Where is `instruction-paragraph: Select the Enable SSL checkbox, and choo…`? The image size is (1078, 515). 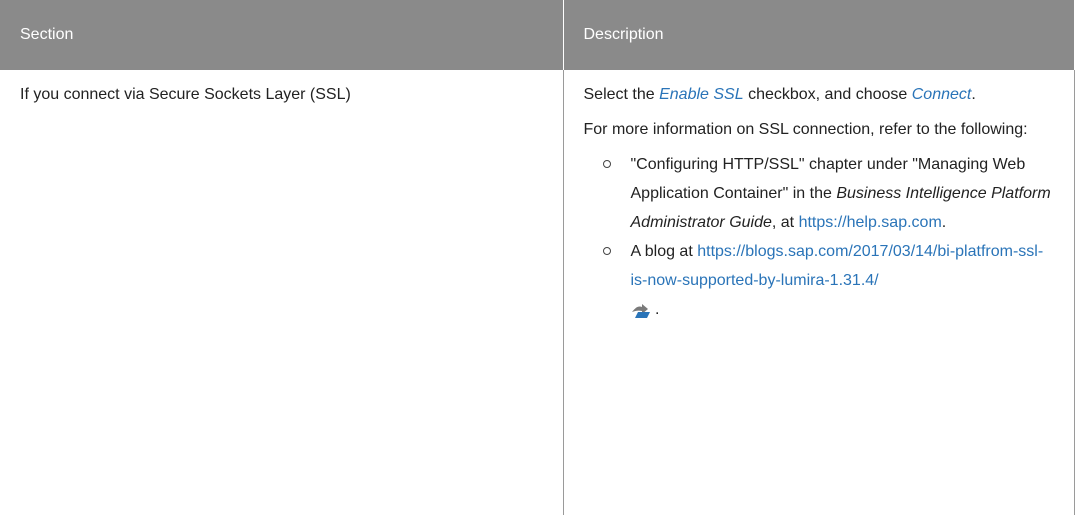 instruction-paragraph: Select the Enable SSL checkbox, and choo… is located at coordinates (819, 94).